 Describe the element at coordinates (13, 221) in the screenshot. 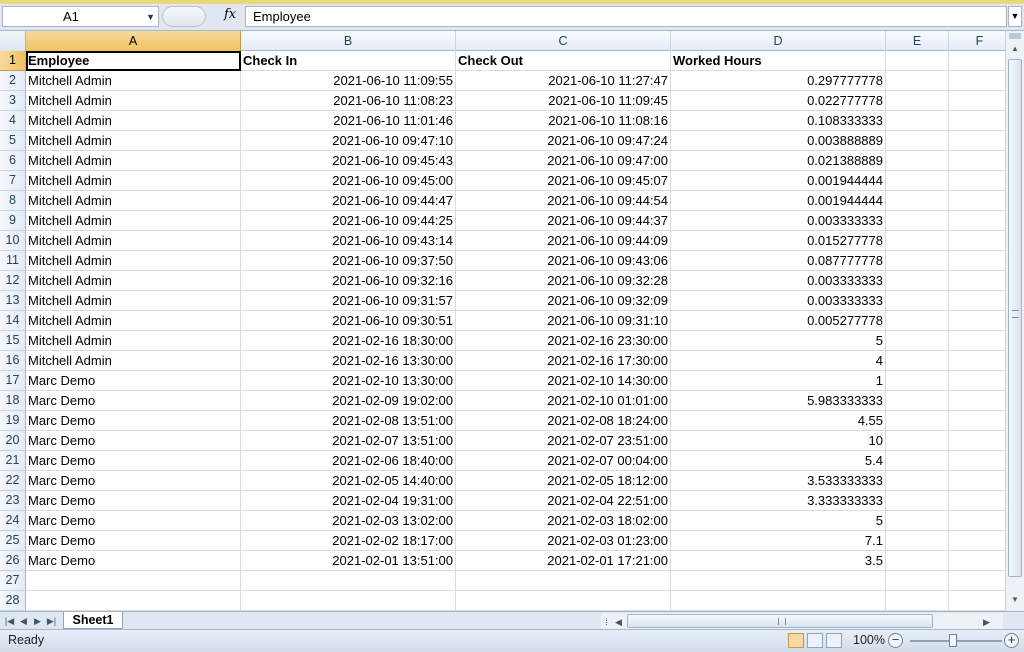

I see `row-header: 9` at that location.